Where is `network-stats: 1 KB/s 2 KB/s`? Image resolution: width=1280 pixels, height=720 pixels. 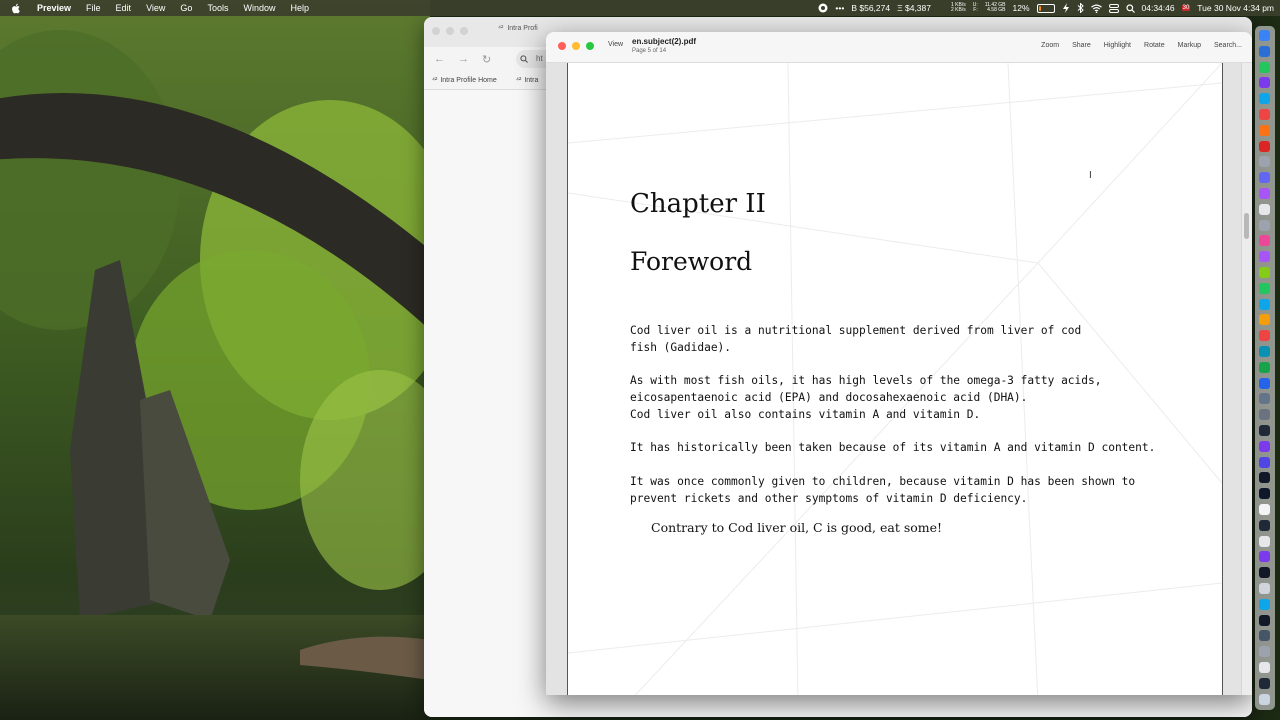 network-stats: 1 KB/s 2 KB/s is located at coordinates (958, 8).